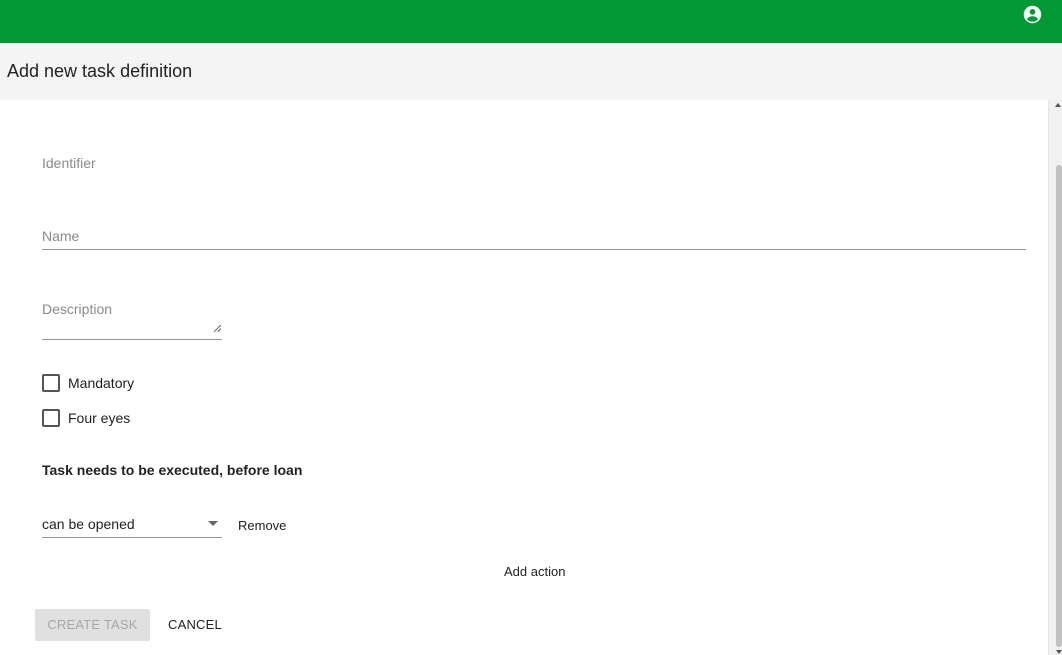 This screenshot has width=1062, height=655. What do you see at coordinates (213, 523) in the screenshot?
I see `dropdown-arrow-icon` at bounding box center [213, 523].